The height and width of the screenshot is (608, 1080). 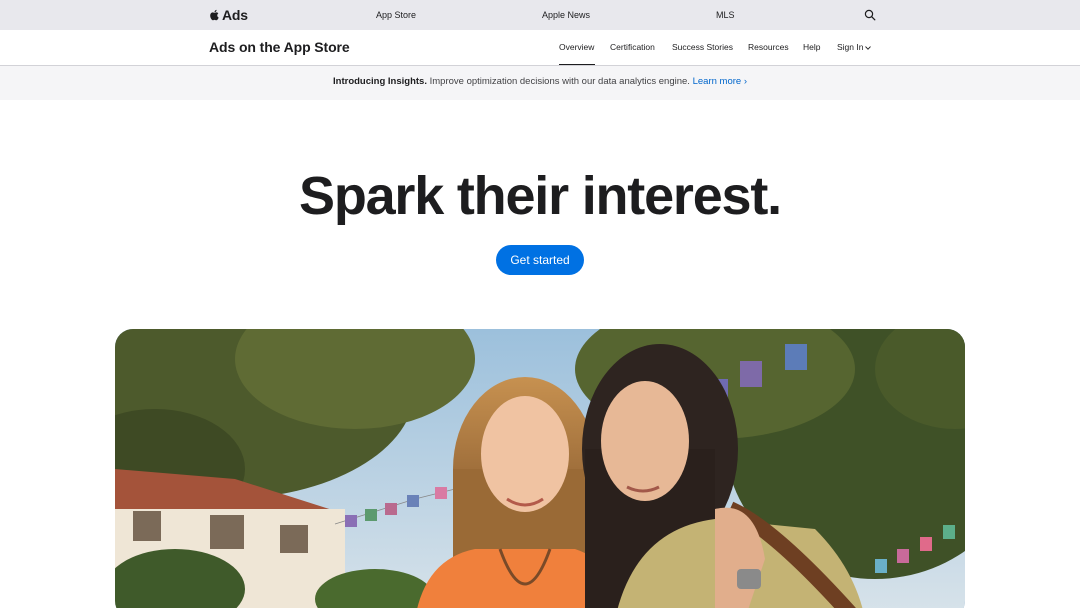 I want to click on search-icon, so click(x=870, y=15).